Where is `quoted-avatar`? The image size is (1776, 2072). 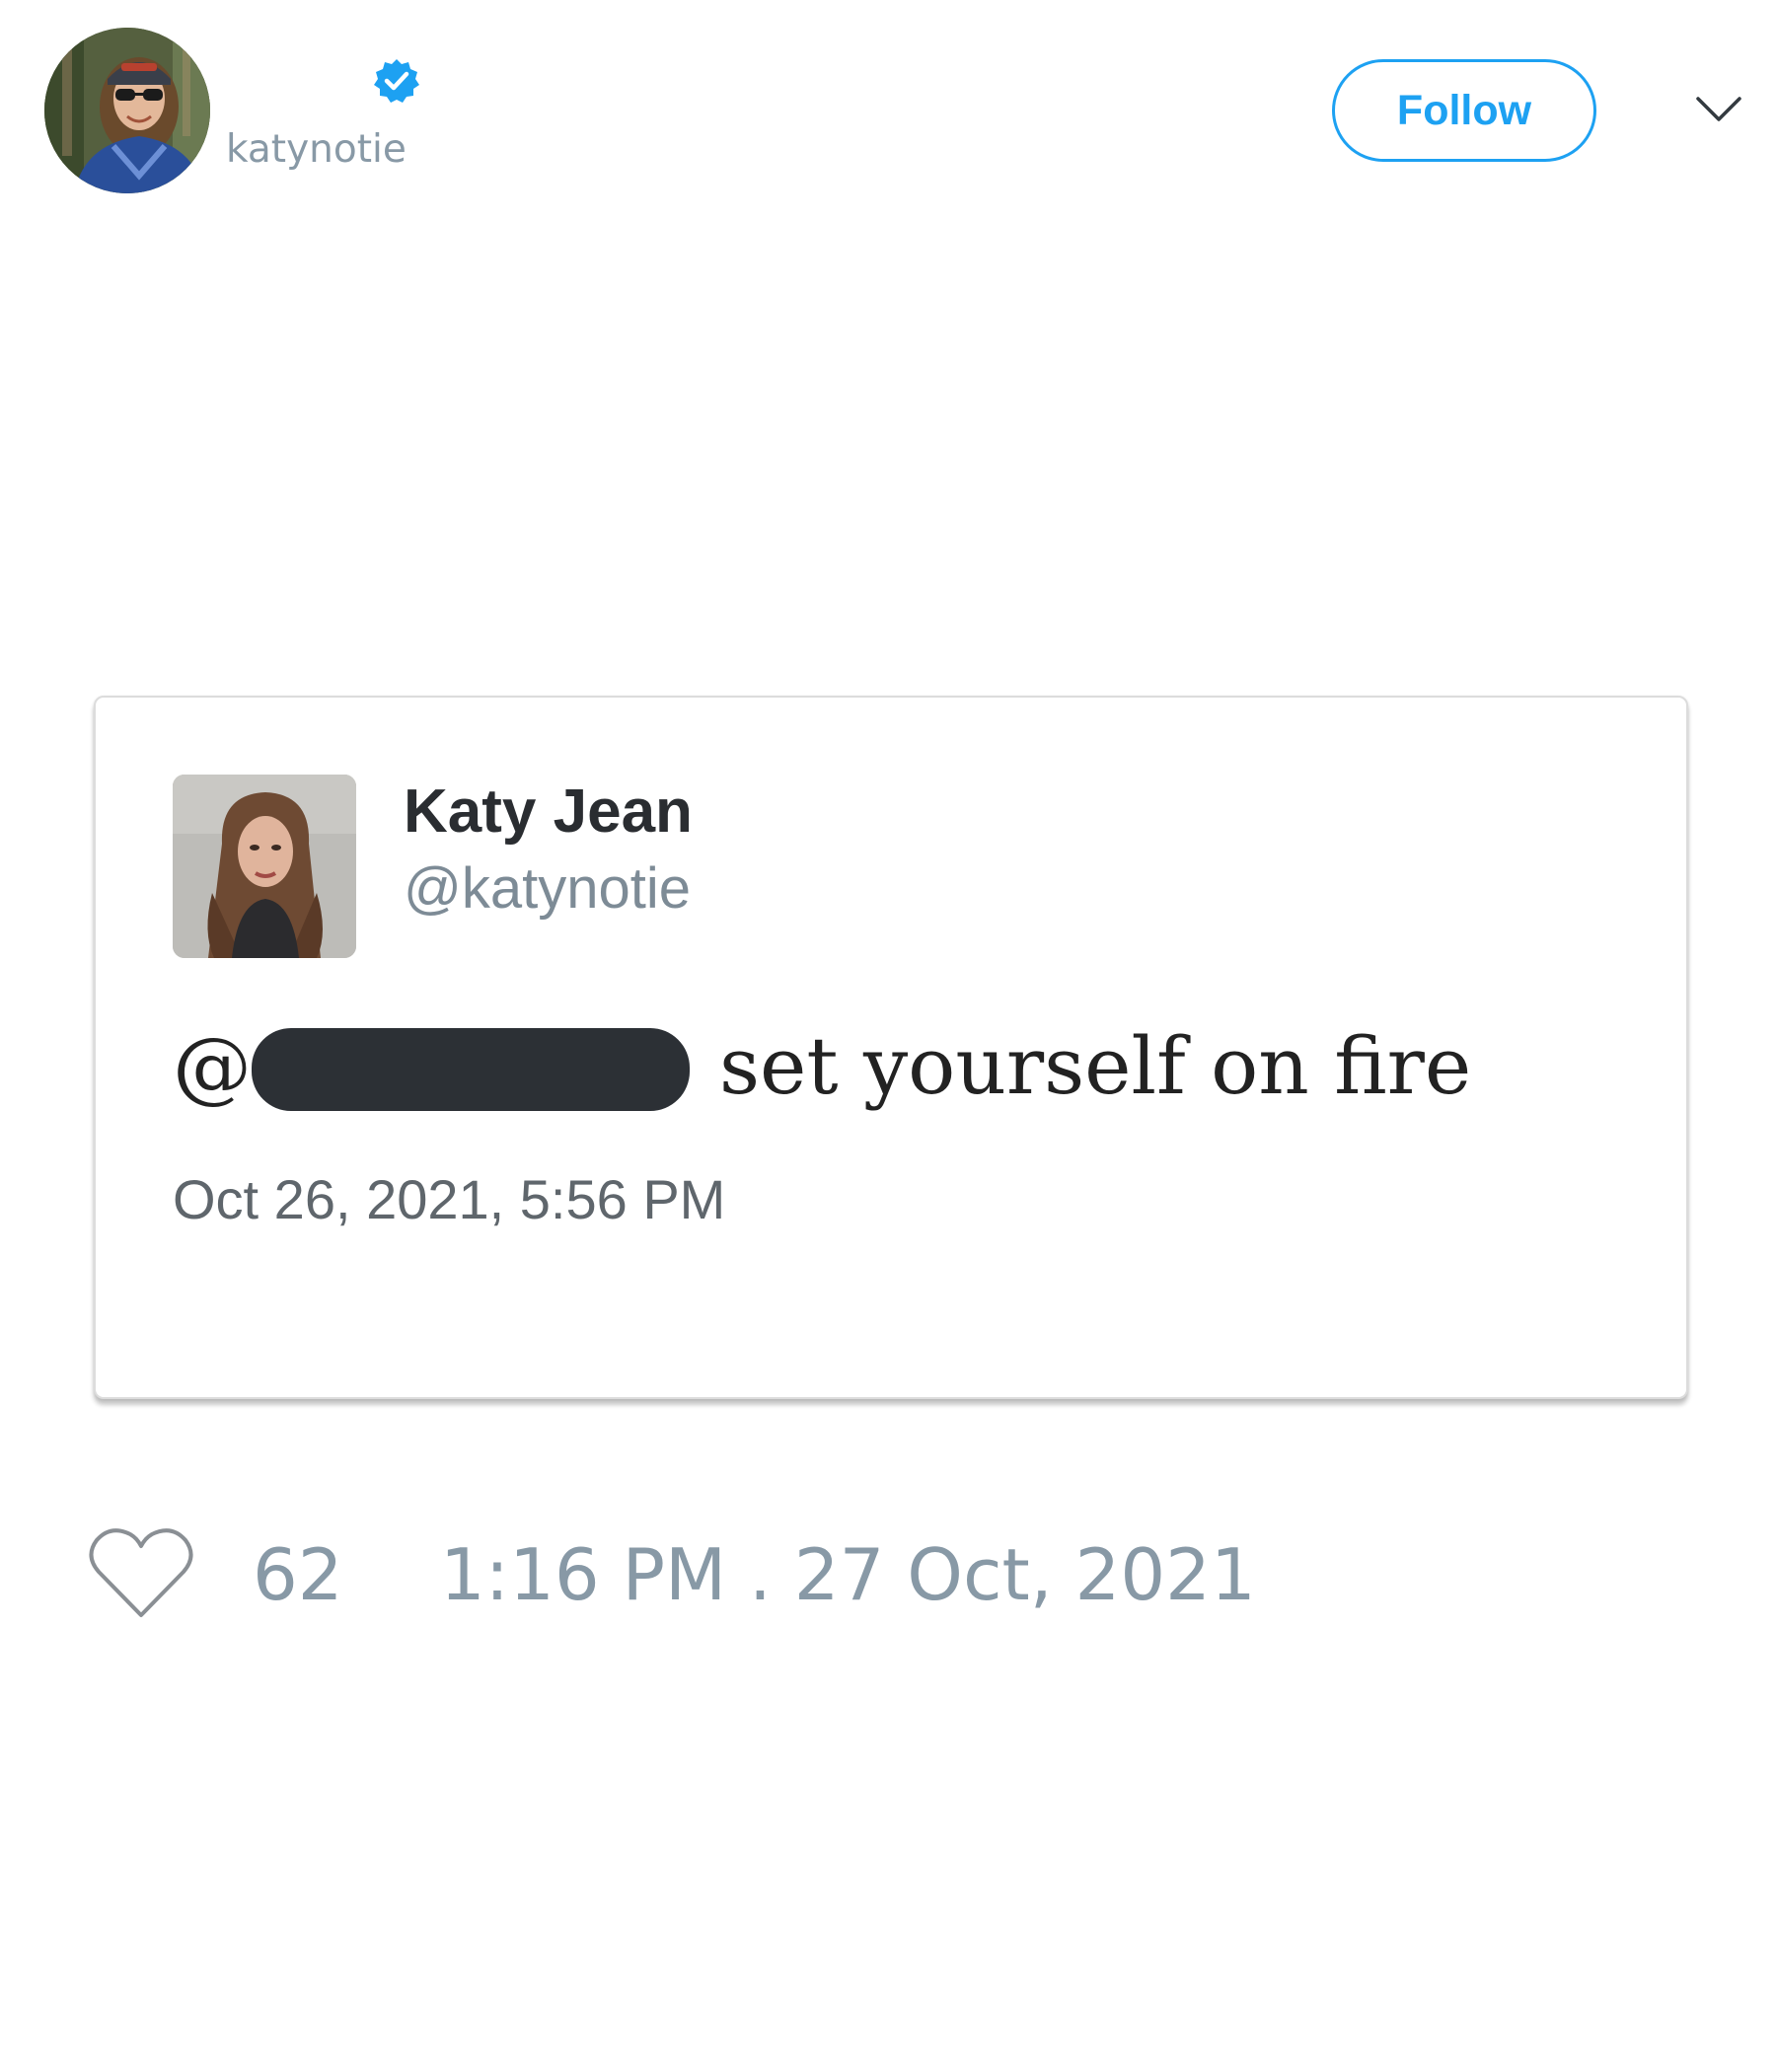
quoted-avatar is located at coordinates (264, 866).